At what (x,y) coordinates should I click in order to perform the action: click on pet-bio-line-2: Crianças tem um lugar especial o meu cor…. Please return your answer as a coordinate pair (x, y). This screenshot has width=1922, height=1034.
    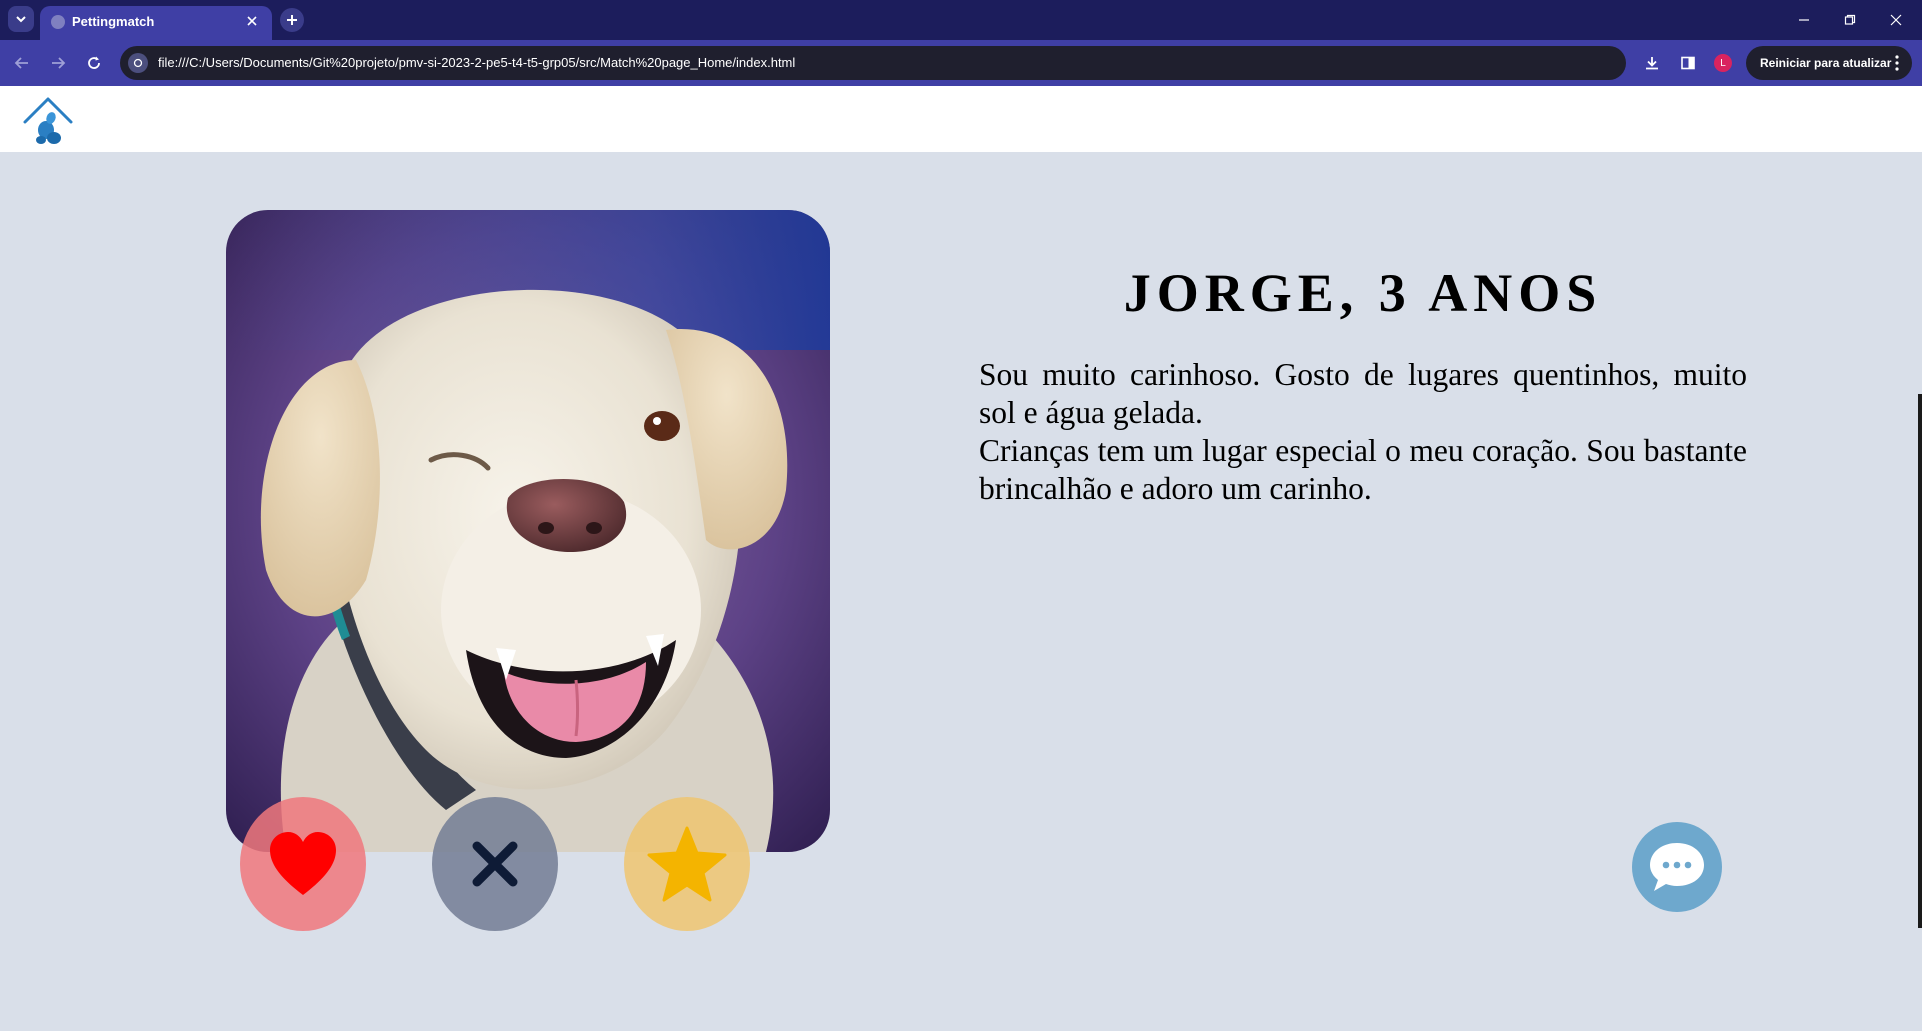
    Looking at the image, I should click on (1363, 469).